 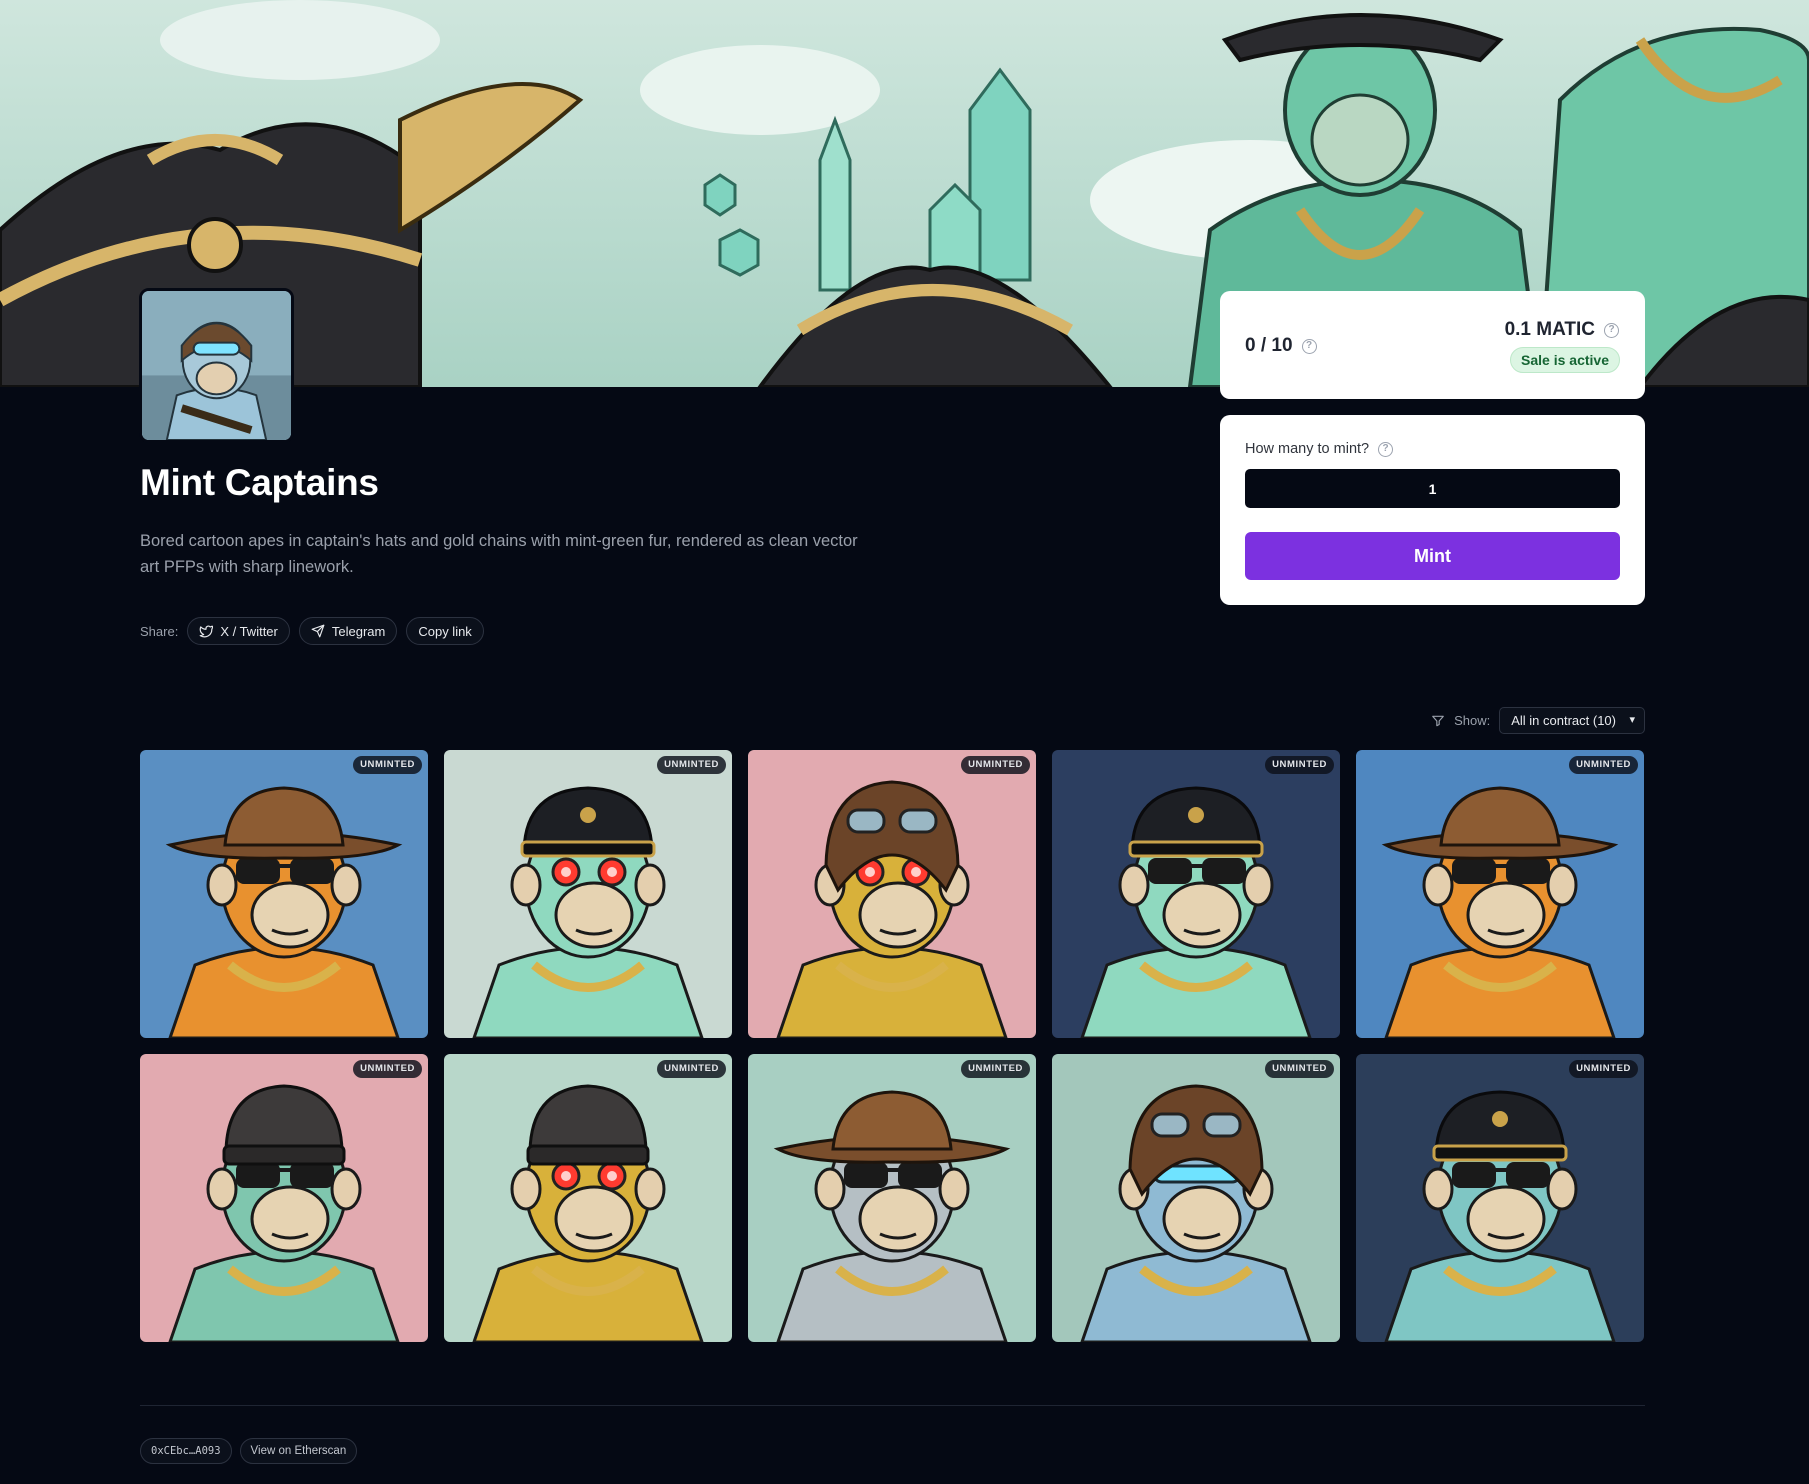 What do you see at coordinates (159, 631) in the screenshot?
I see `share-label: Share:` at bounding box center [159, 631].